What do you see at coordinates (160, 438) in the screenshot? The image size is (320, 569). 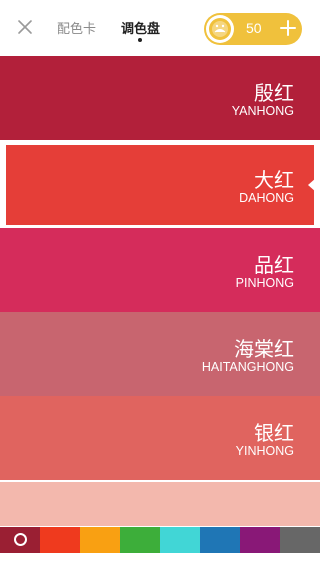 I see `color-row-yinhong: 银红 YINHONG` at bounding box center [160, 438].